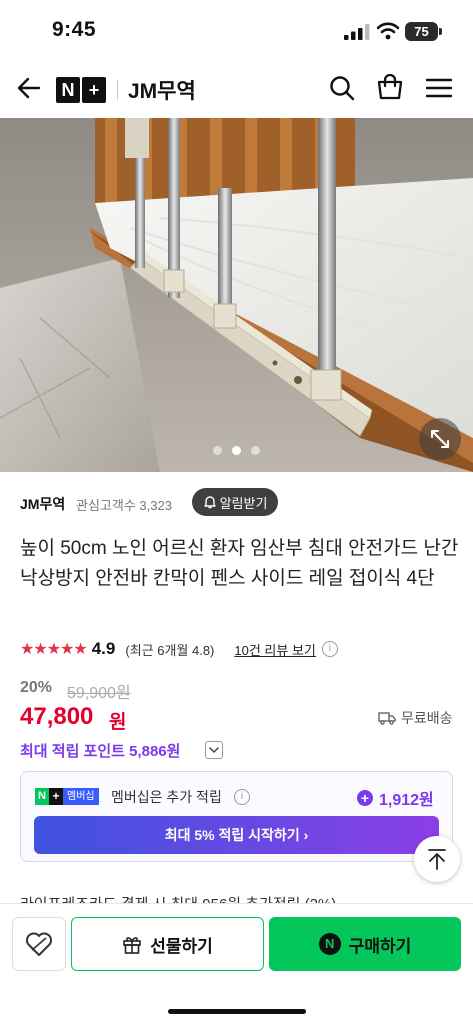 The image size is (473, 1025). Describe the element at coordinates (57, 716) in the screenshot. I see `sale-price: 47,800` at that location.